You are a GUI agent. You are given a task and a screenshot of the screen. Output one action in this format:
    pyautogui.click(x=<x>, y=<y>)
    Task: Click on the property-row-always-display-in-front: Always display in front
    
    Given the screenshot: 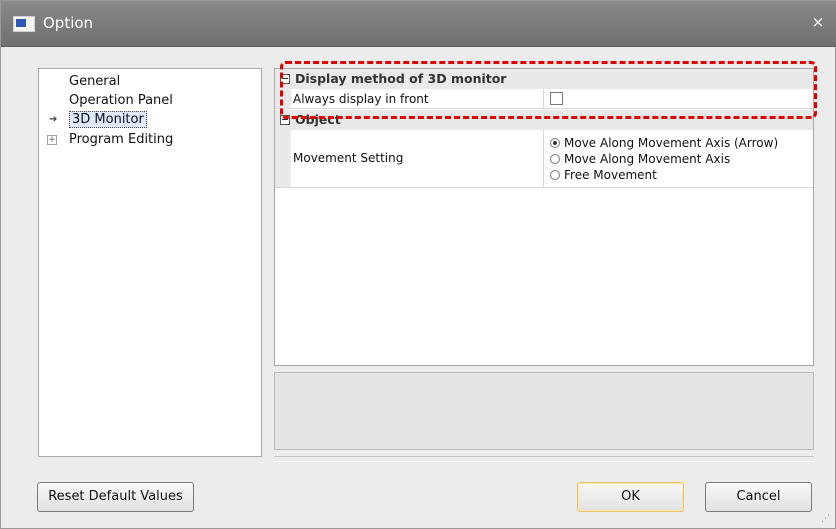 What is the action you would take?
    pyautogui.click(x=544, y=99)
    